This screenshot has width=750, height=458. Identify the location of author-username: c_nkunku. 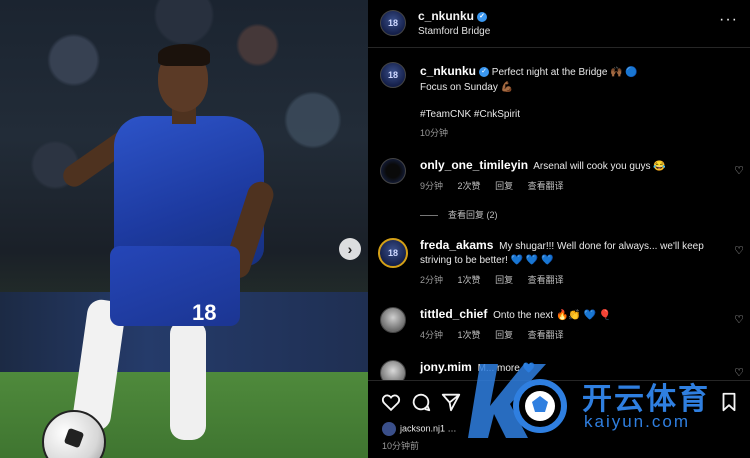
(446, 16).